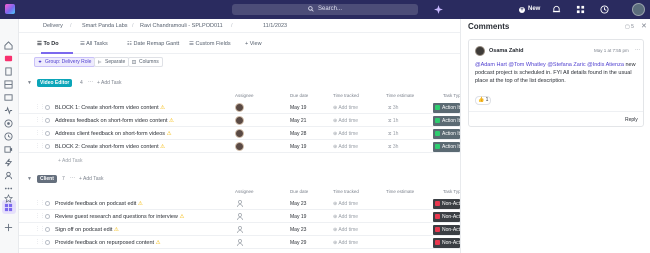  I want to click on whiteboards-icon, so click(8, 97).